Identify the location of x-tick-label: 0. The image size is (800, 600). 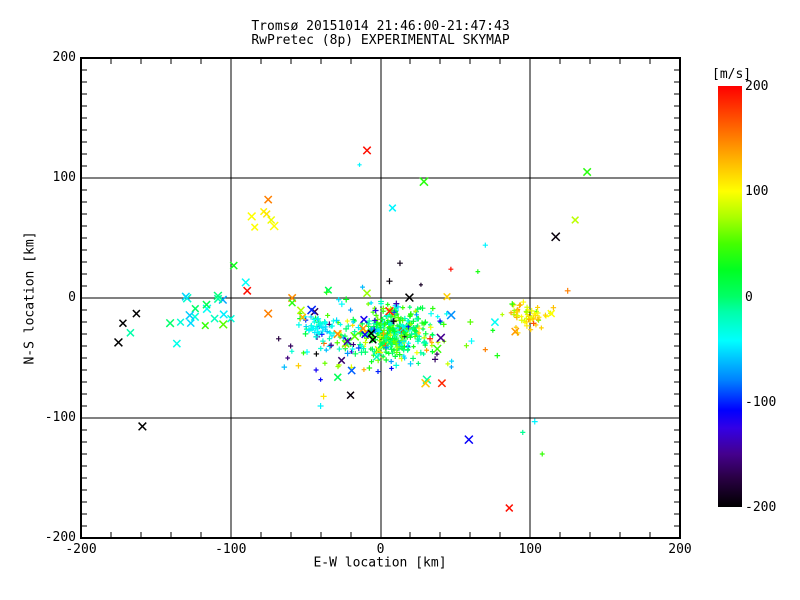
(380, 549).